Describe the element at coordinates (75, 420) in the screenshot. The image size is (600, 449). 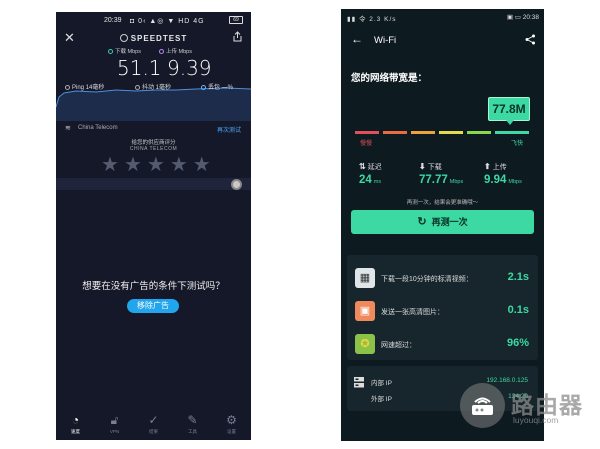
I see `speed-icon: ◔` at that location.